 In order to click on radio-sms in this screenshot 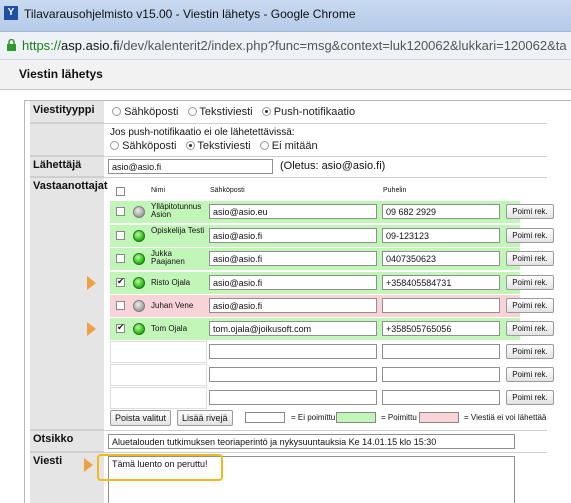, I will do `click(192, 111)`.